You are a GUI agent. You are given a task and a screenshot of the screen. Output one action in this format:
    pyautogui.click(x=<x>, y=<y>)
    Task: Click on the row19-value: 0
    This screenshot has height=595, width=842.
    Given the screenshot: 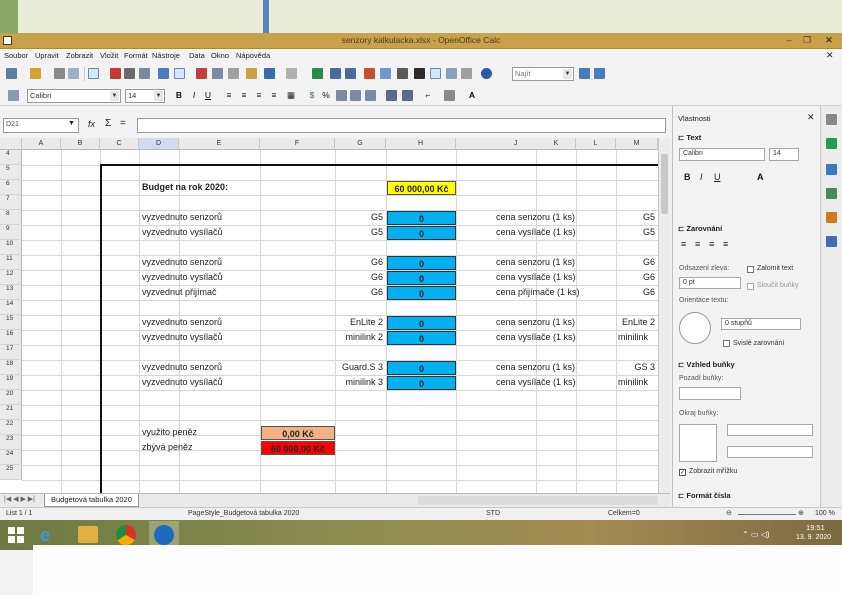 What is the action you would take?
    pyautogui.click(x=421, y=383)
    